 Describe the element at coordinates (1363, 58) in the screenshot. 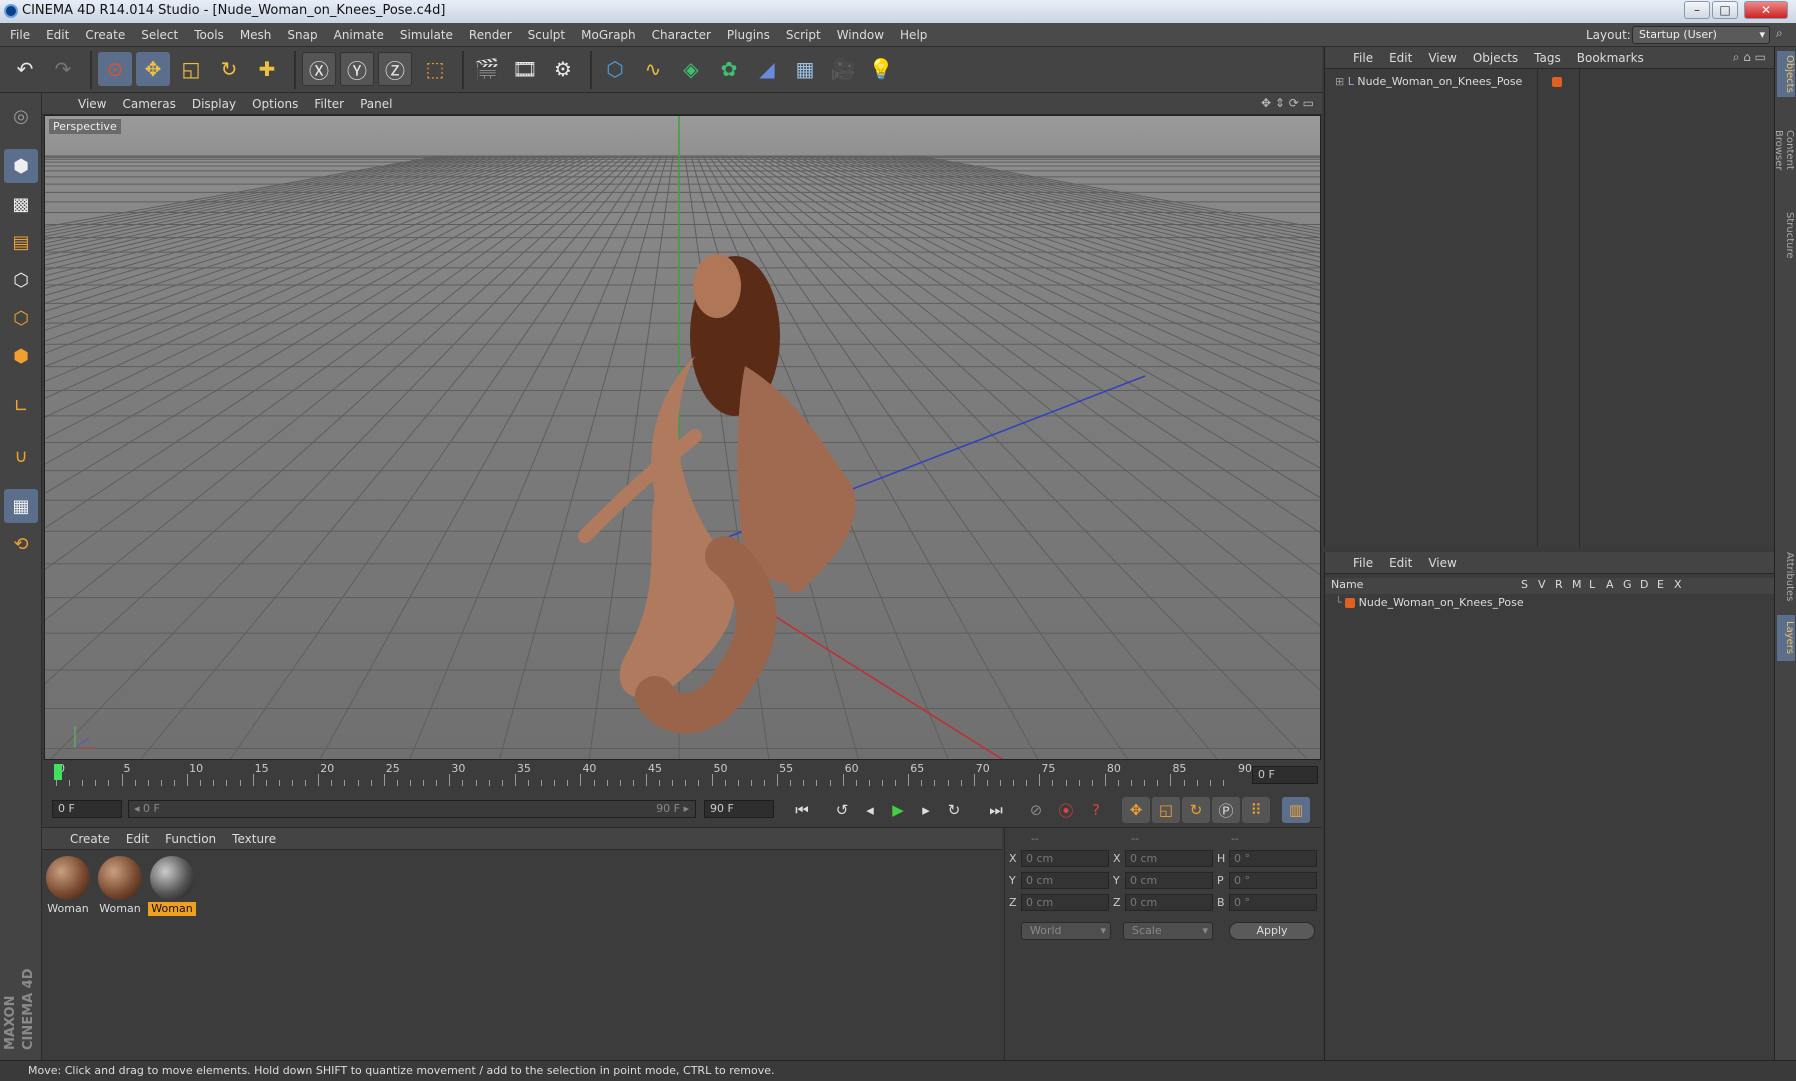

I see `object-menu-file: File` at that location.